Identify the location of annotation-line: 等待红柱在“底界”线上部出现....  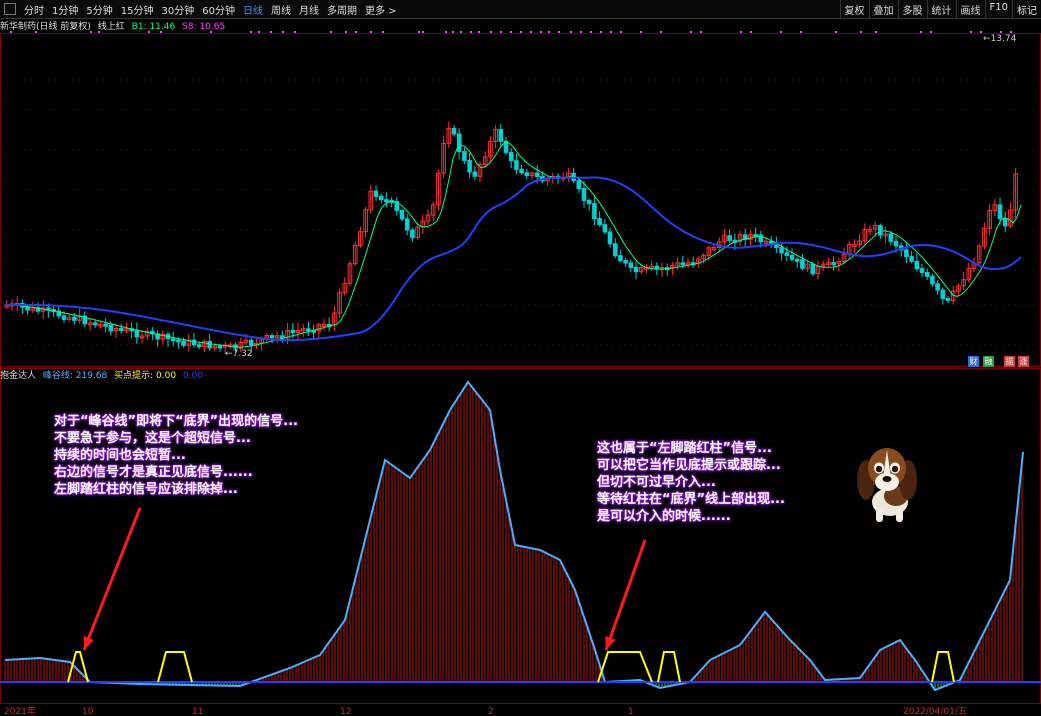
(691, 499).